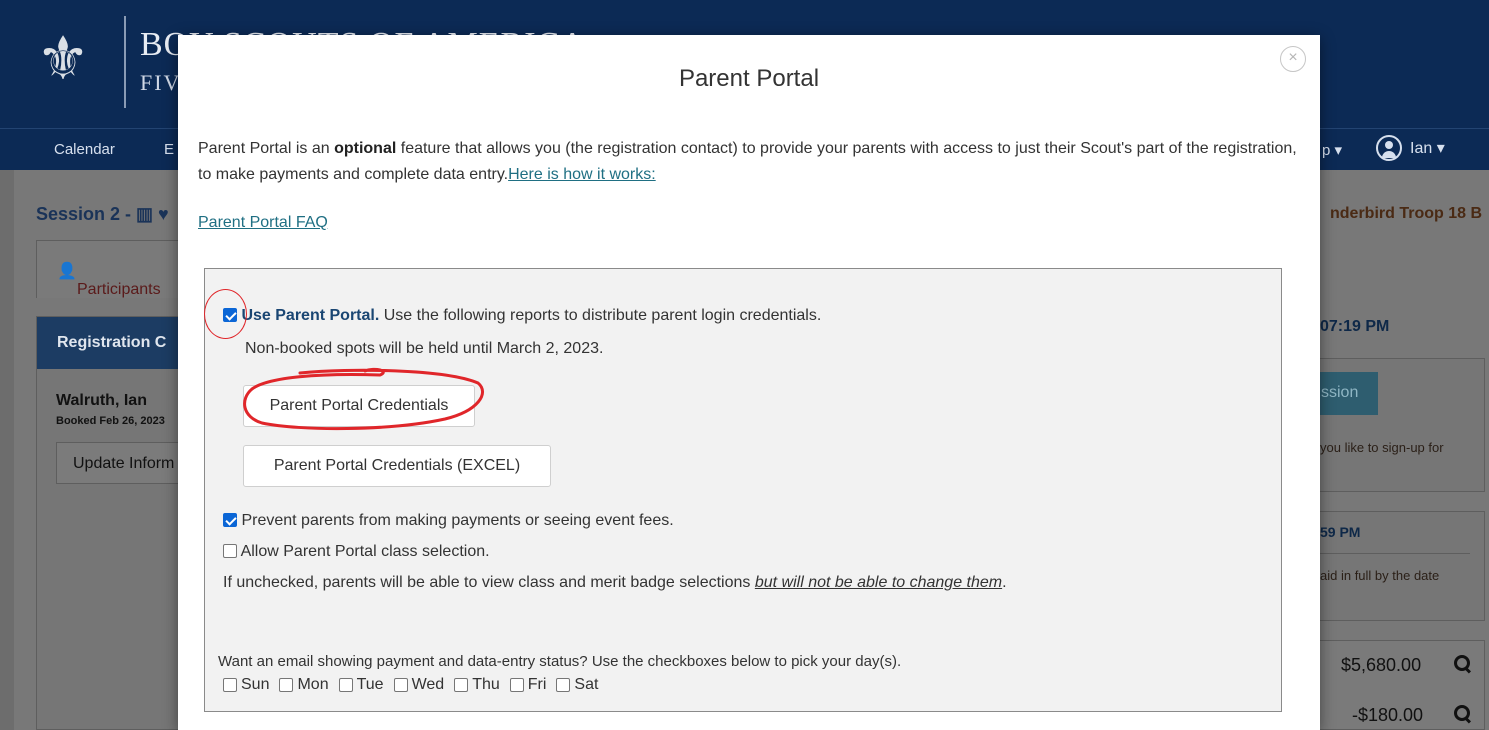 The image size is (1489, 730). What do you see at coordinates (110, 421) in the screenshot?
I see `booked-date: Booked Feb 26, 2023` at bounding box center [110, 421].